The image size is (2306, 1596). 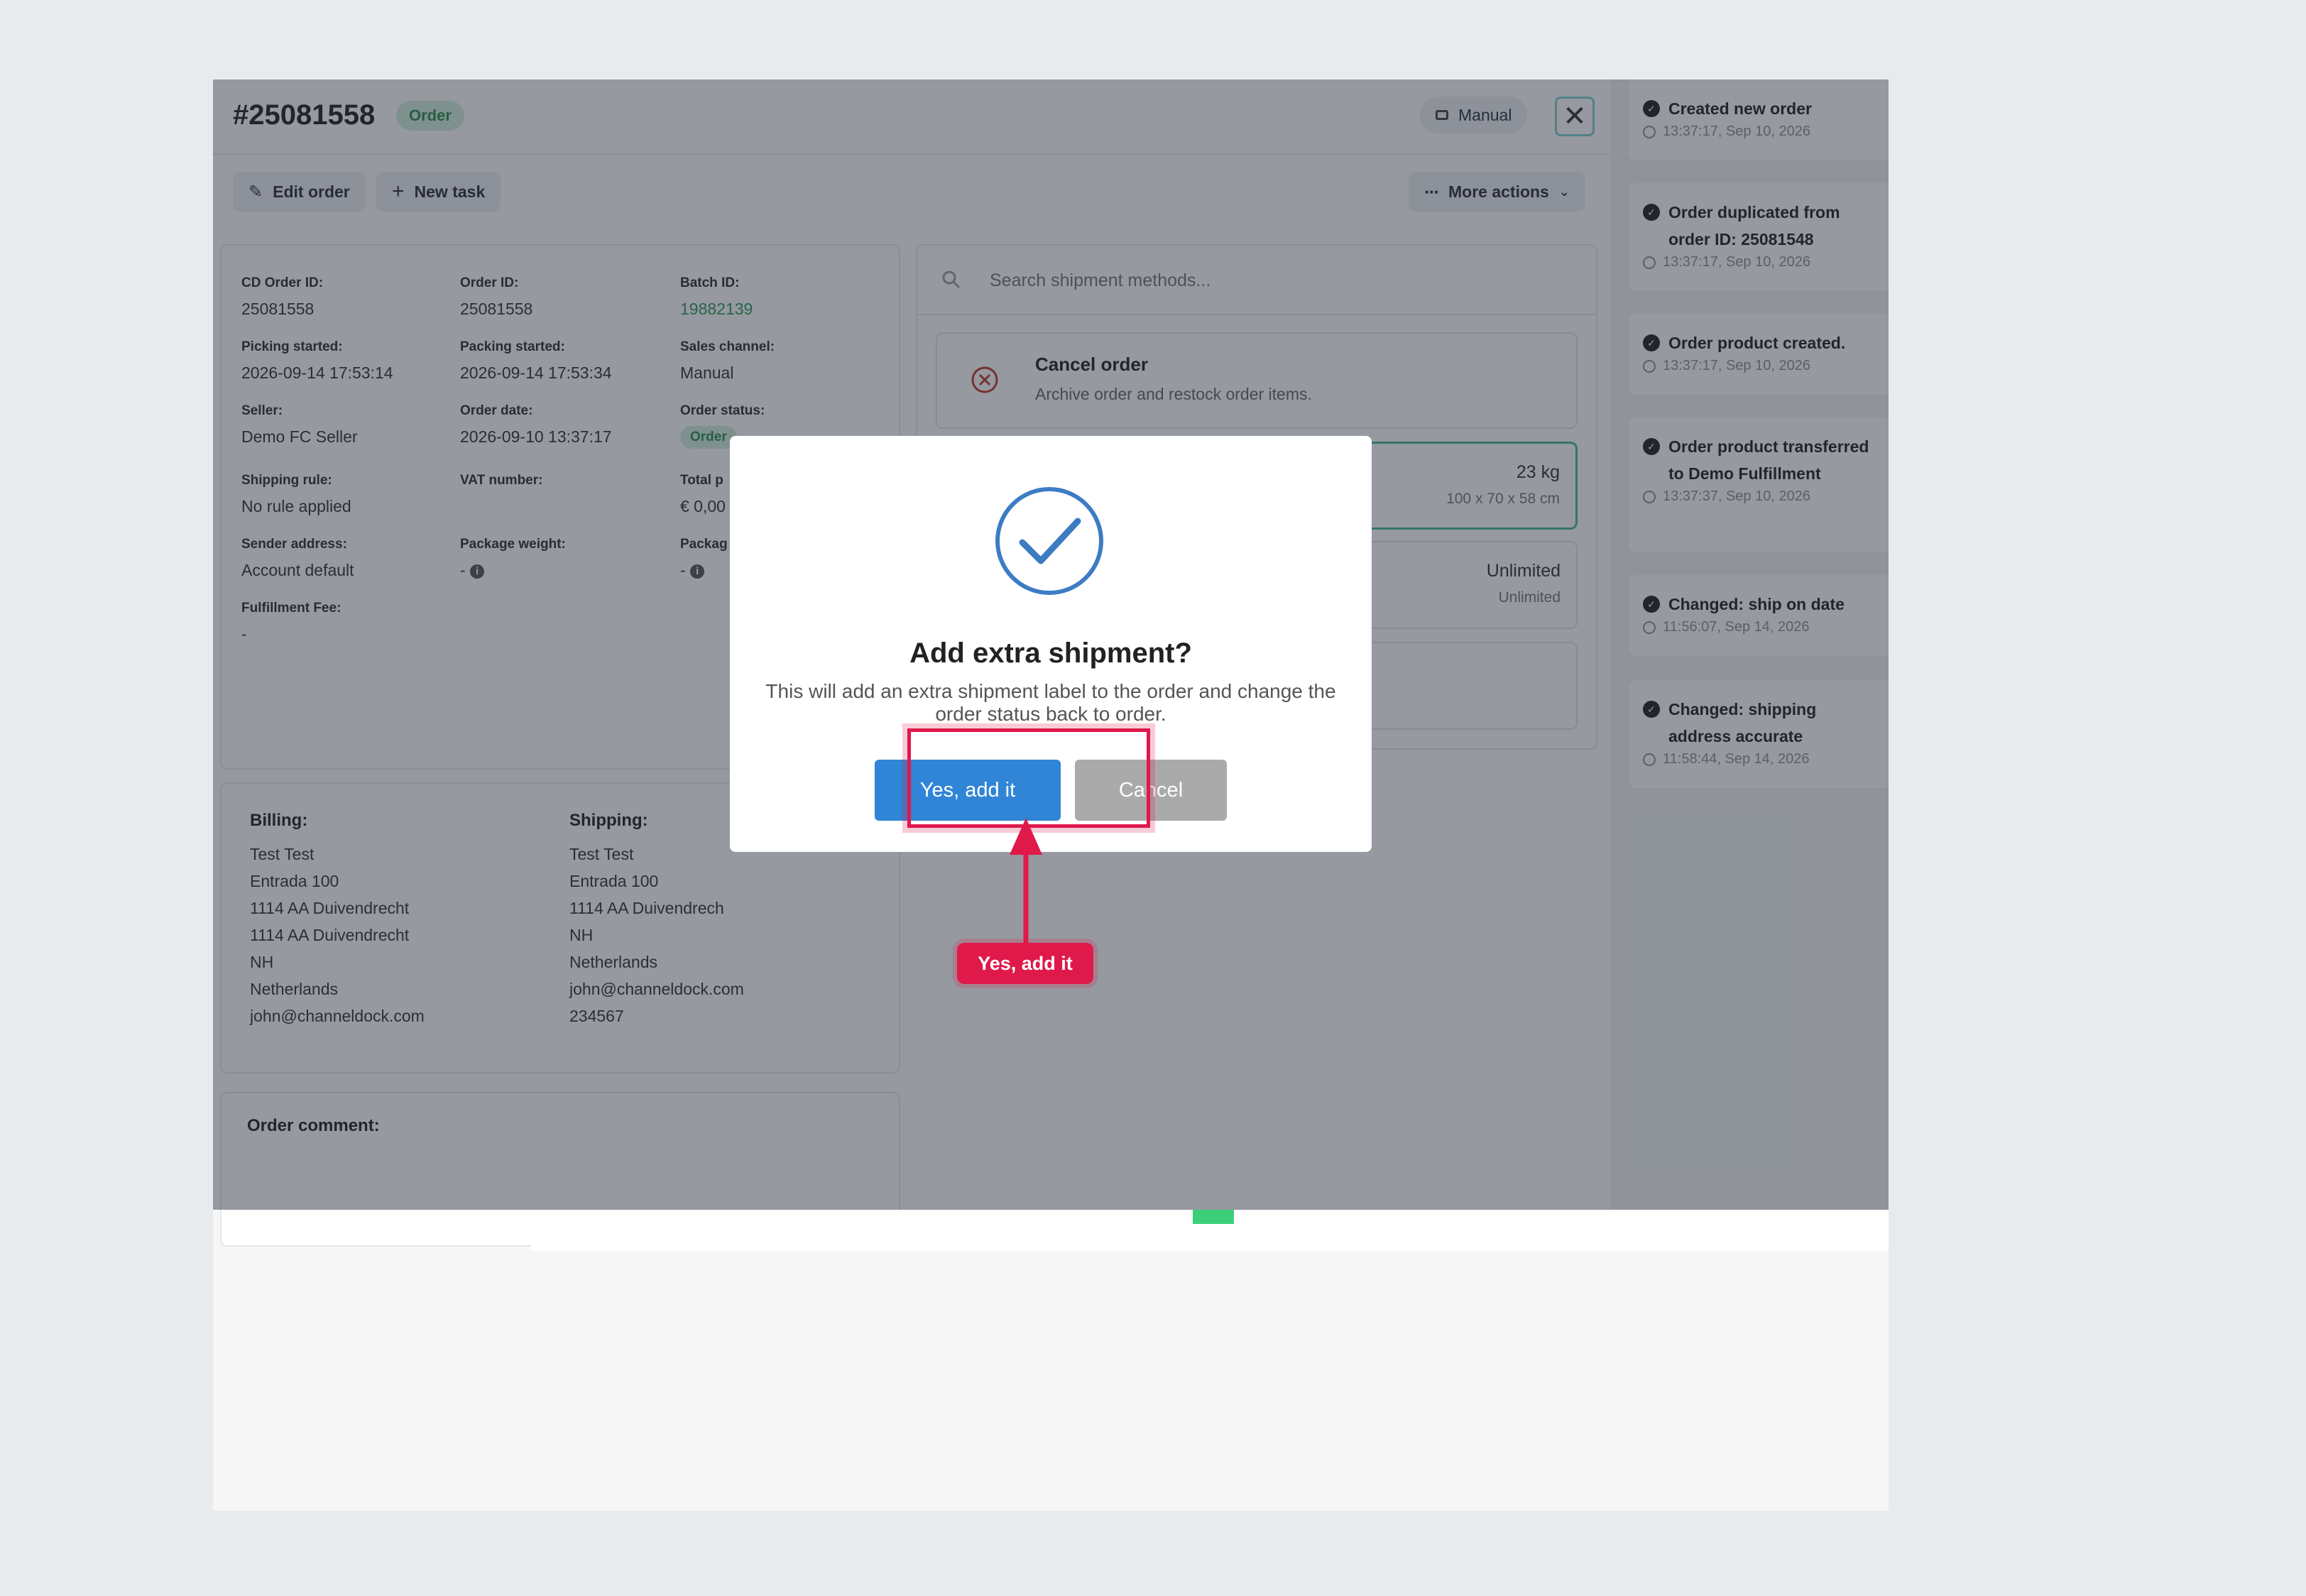 What do you see at coordinates (1210, 1230) in the screenshot?
I see `page-footer-strip` at bounding box center [1210, 1230].